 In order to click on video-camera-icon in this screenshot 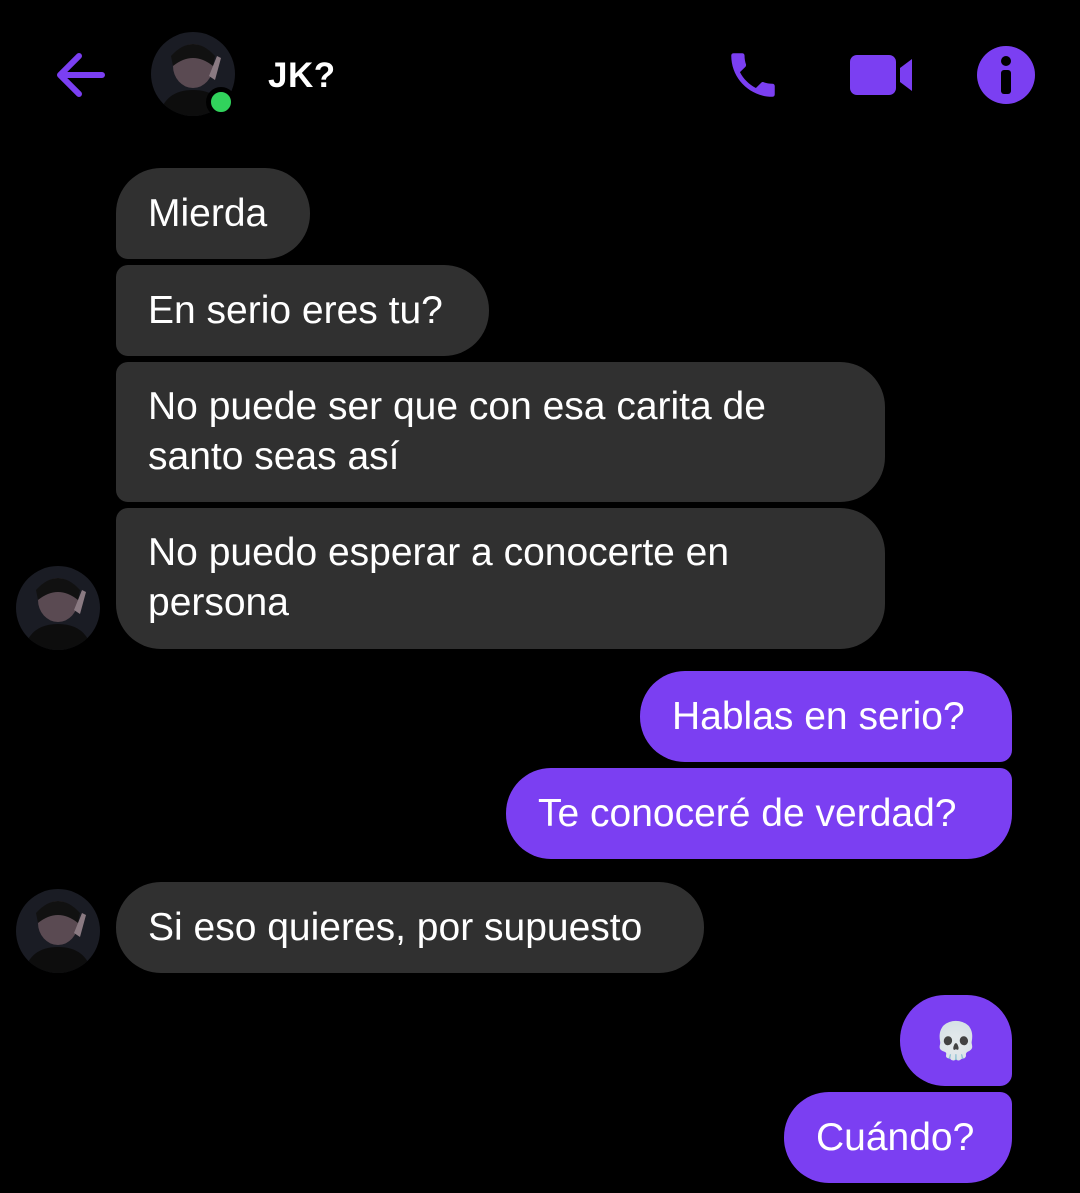, I will do `click(881, 75)`.